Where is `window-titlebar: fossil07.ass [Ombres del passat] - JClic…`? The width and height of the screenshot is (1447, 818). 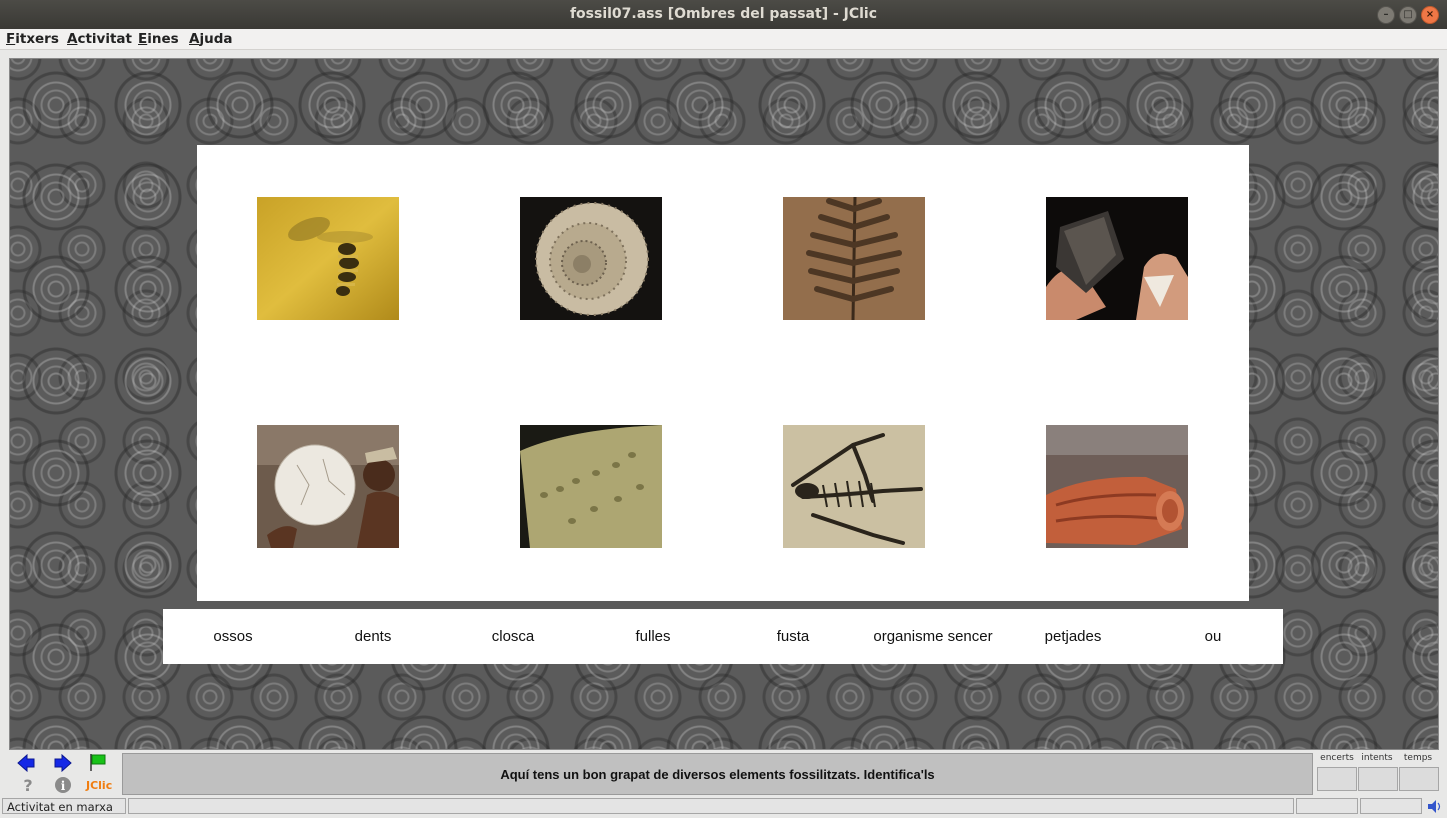
window-titlebar: fossil07.ass [Ombres del passat] - JClic… is located at coordinates (723, 14).